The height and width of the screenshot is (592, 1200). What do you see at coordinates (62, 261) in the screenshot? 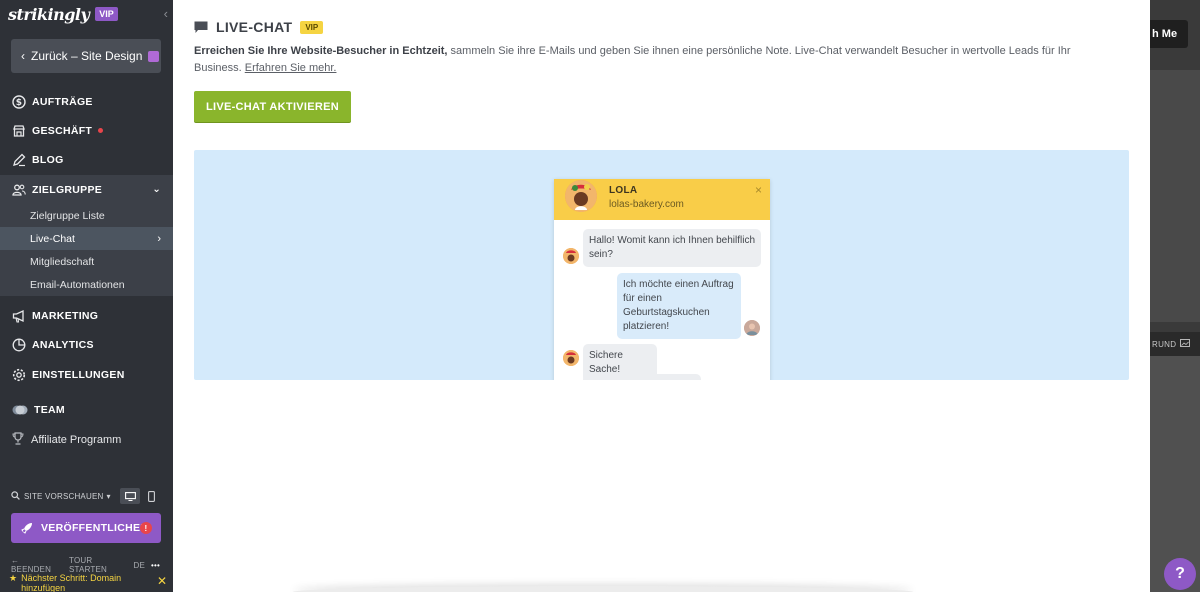
I see `subnav-label: Mitgliedschaft` at bounding box center [62, 261].